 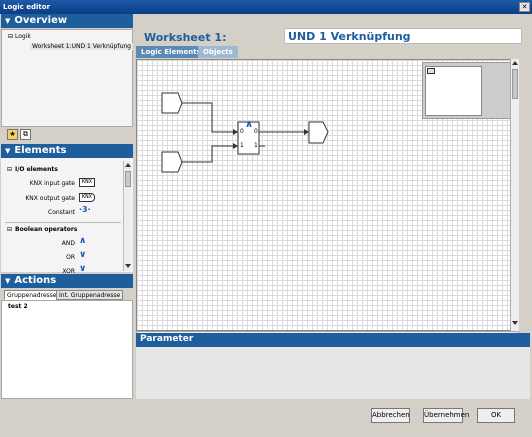 I want to click on tab-objects: Objects, so click(x=218, y=52).